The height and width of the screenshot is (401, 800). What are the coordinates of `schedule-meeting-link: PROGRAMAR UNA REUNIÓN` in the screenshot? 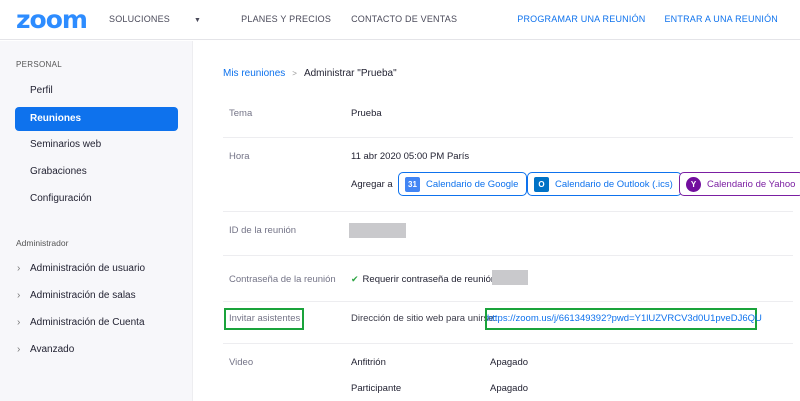 It's located at (581, 19).